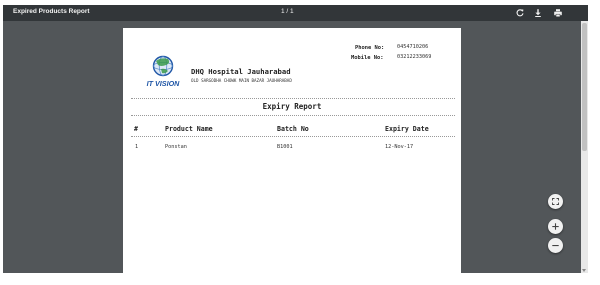 The height and width of the screenshot is (285, 600). I want to click on print-icon, so click(558, 13).